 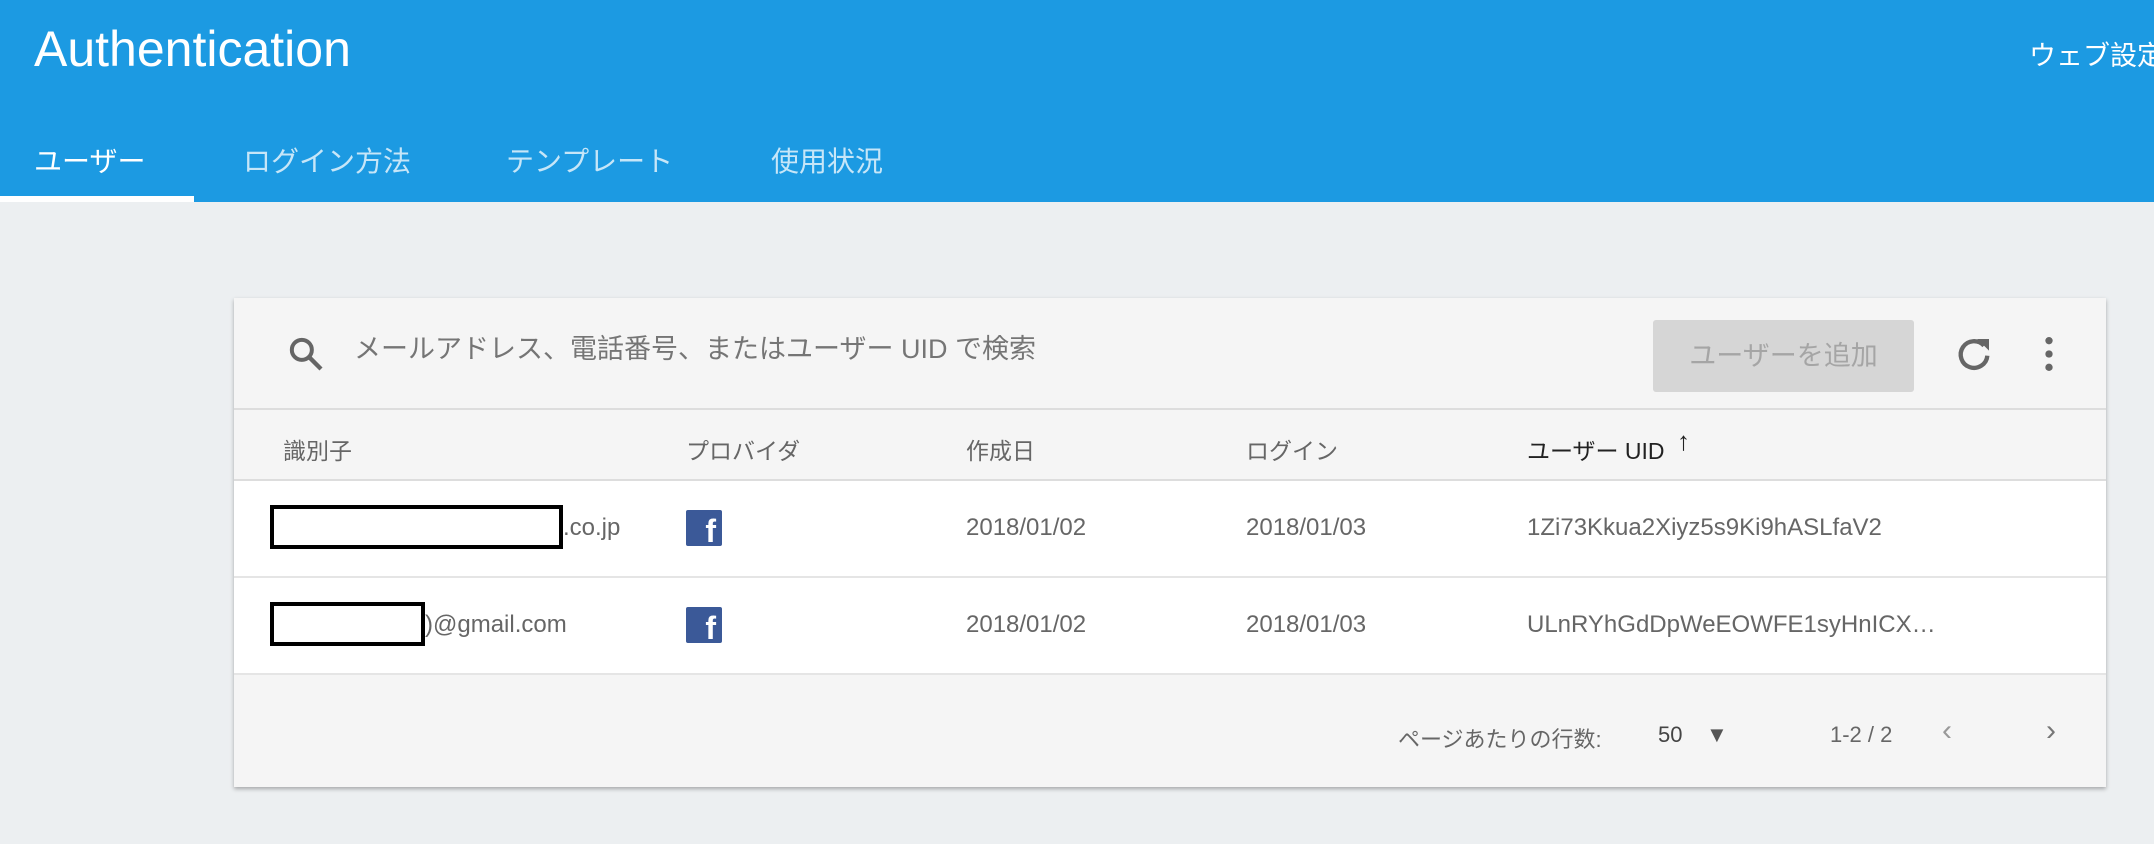 I want to click on user-uid: 1Zi73Kkua2Xiyz5s9Ki9hASLfaV2, so click(x=1704, y=527).